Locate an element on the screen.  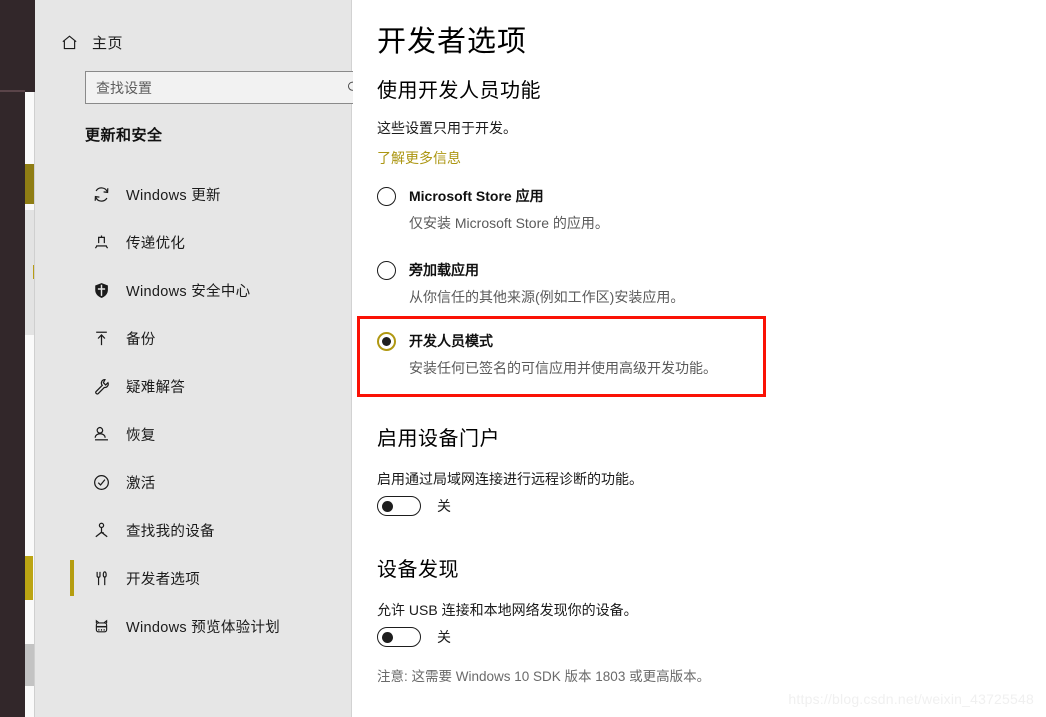
radio-option-sideload-apps: 旁加载应用 从你信任的其他来源(例如工作区)安装应用。 is located at coordinates (697, 283).